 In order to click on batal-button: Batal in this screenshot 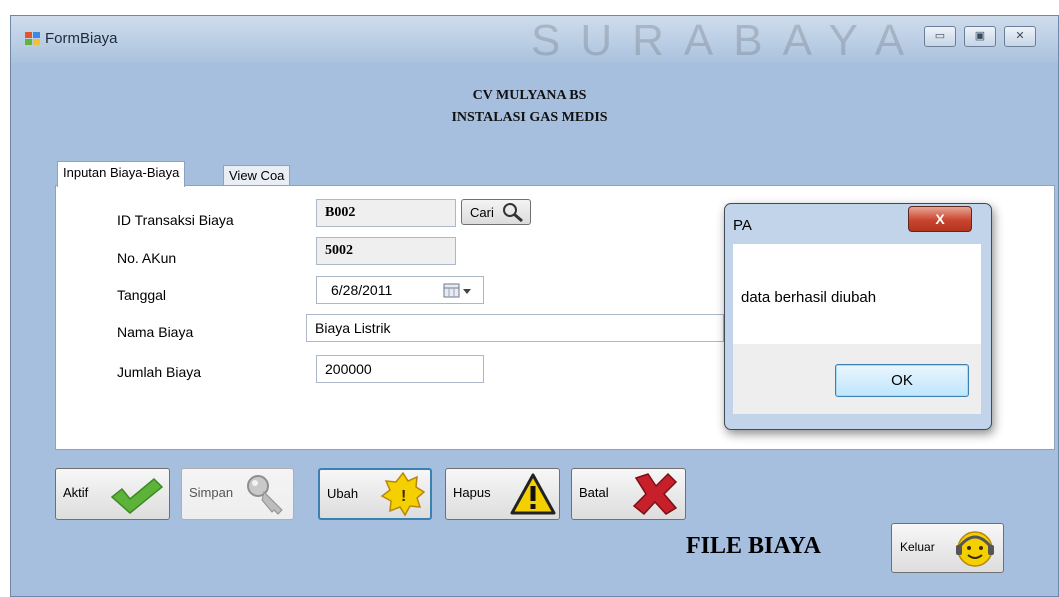, I will do `click(628, 494)`.